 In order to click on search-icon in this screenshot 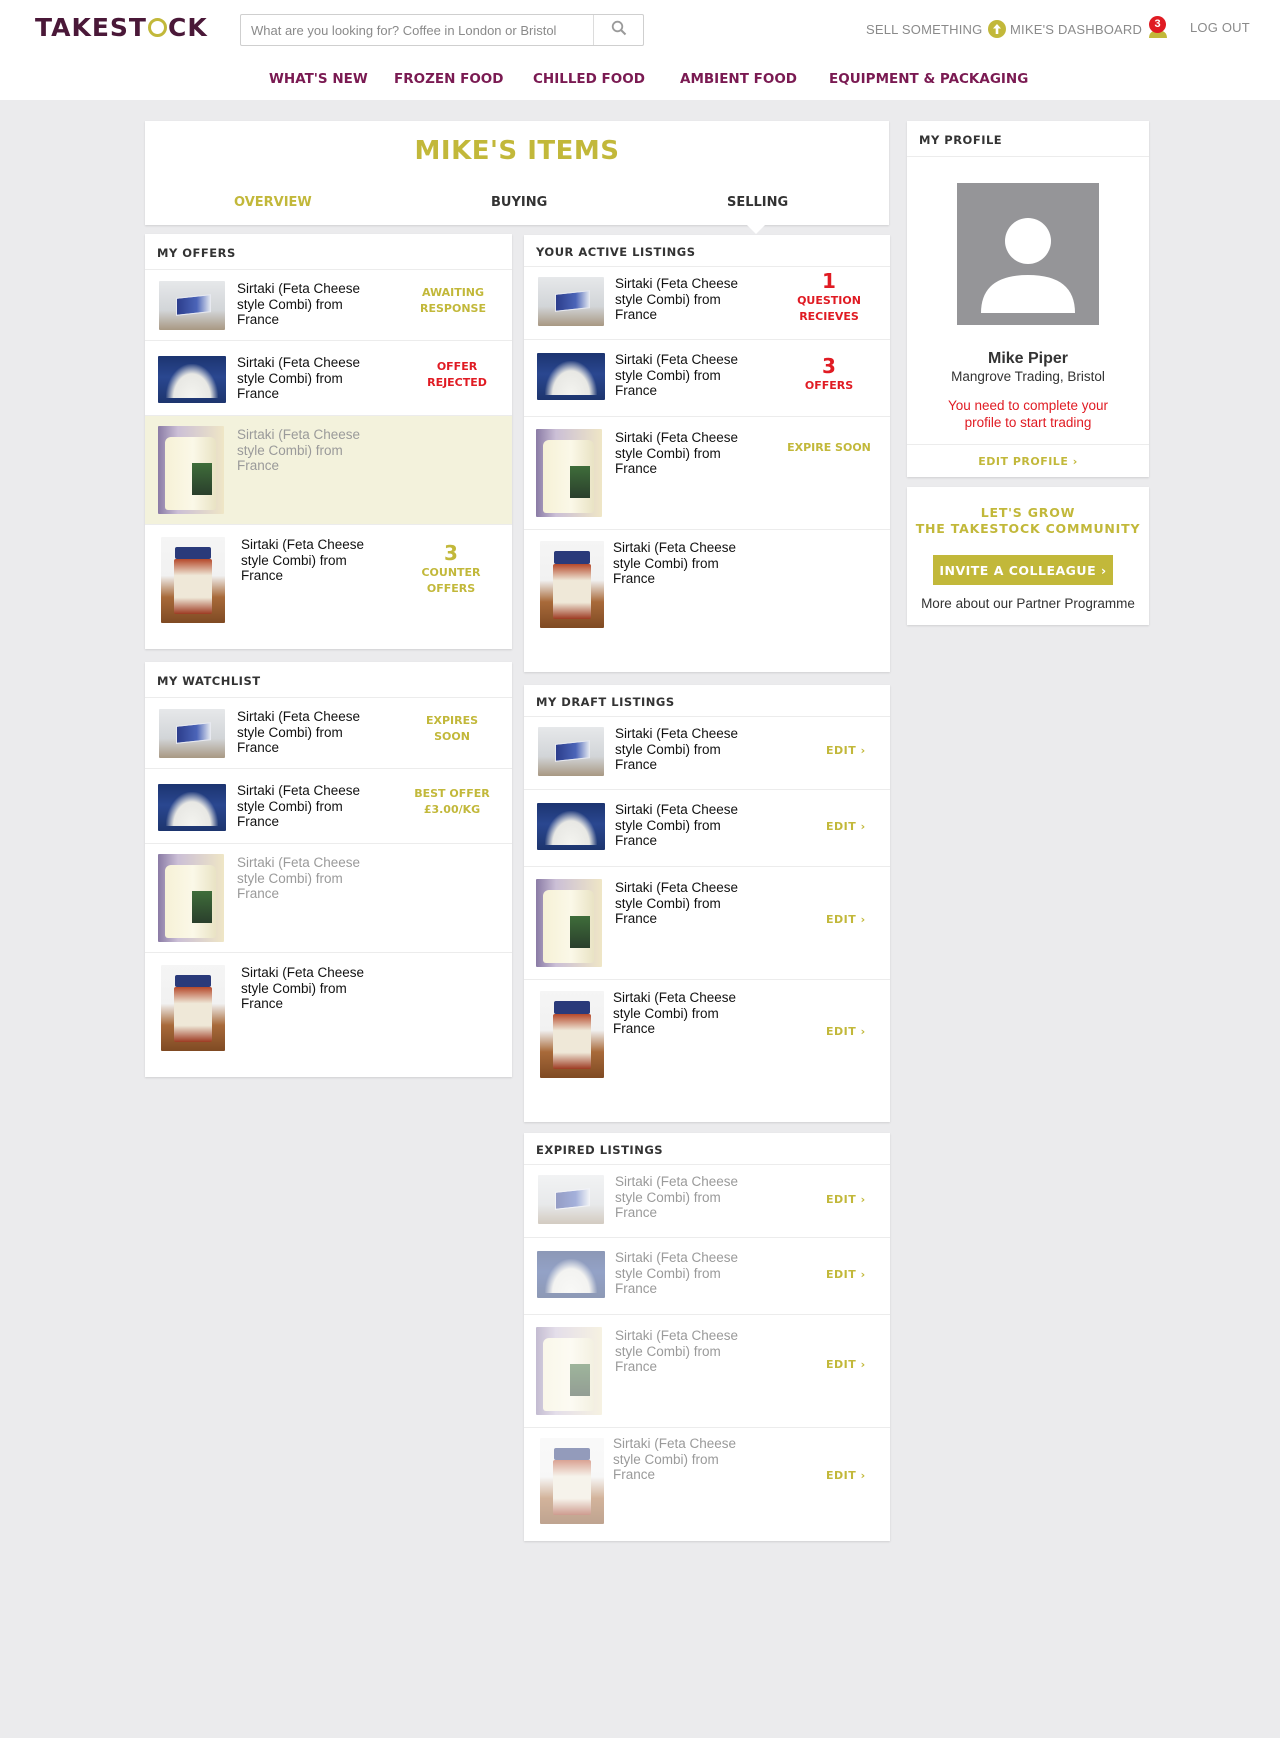, I will do `click(619, 30)`.